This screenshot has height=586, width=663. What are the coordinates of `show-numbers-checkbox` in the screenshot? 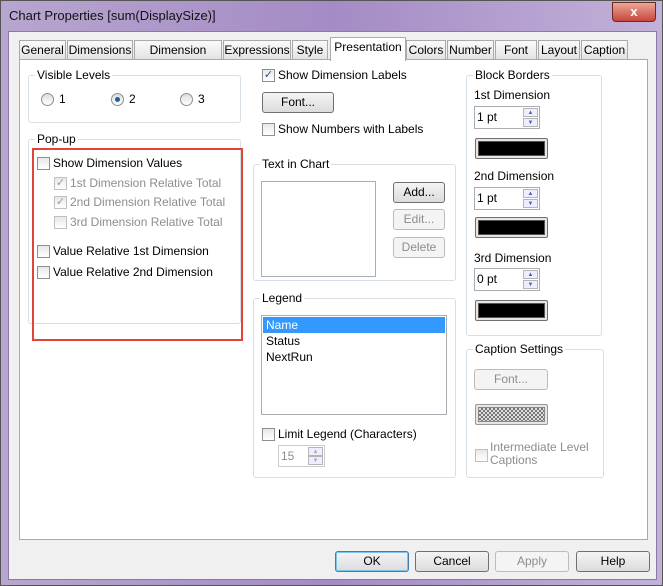 It's located at (268, 129).